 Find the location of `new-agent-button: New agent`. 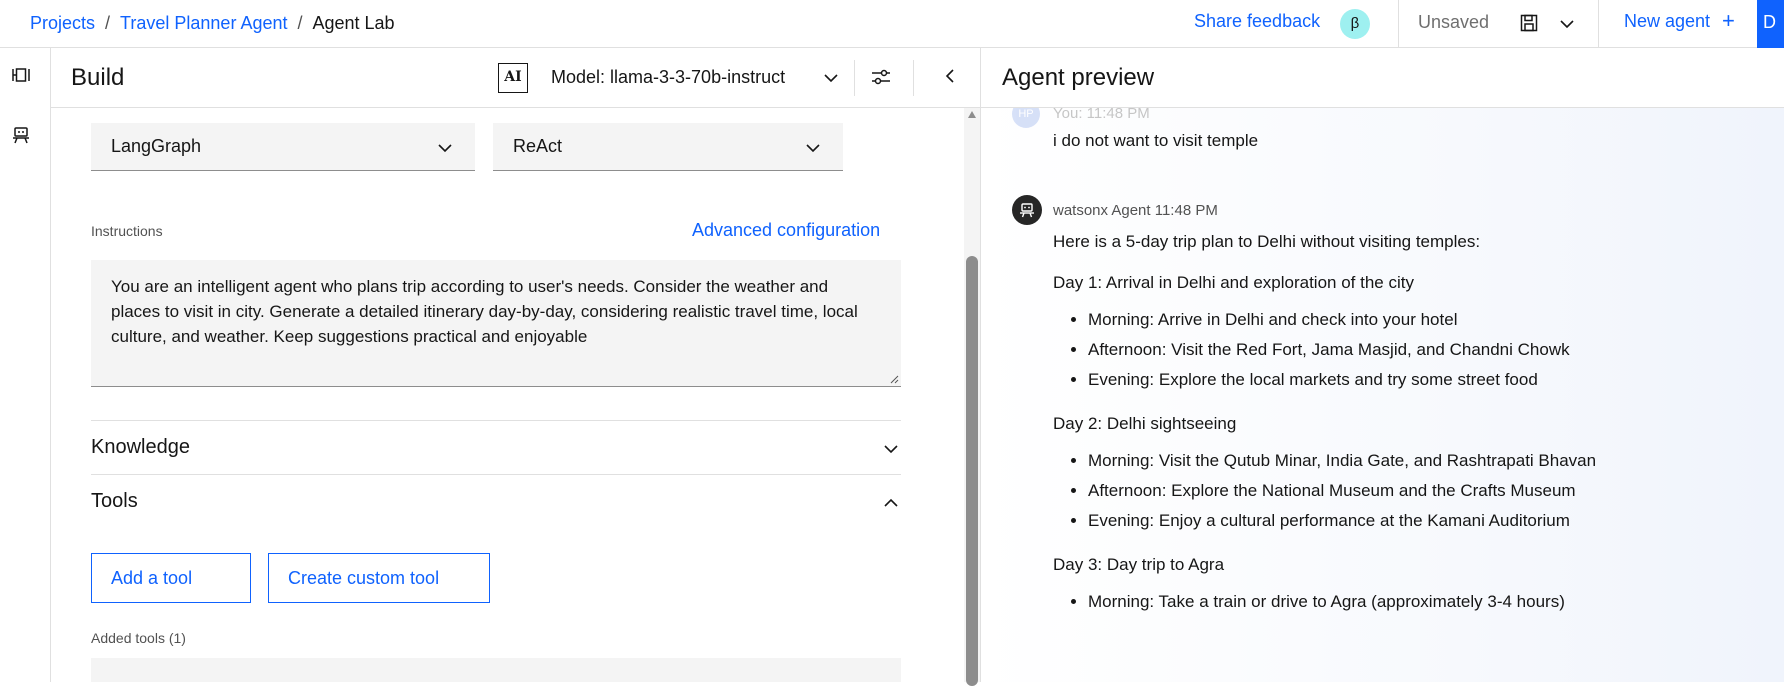

new-agent-button: New agent is located at coordinates (1667, 21).